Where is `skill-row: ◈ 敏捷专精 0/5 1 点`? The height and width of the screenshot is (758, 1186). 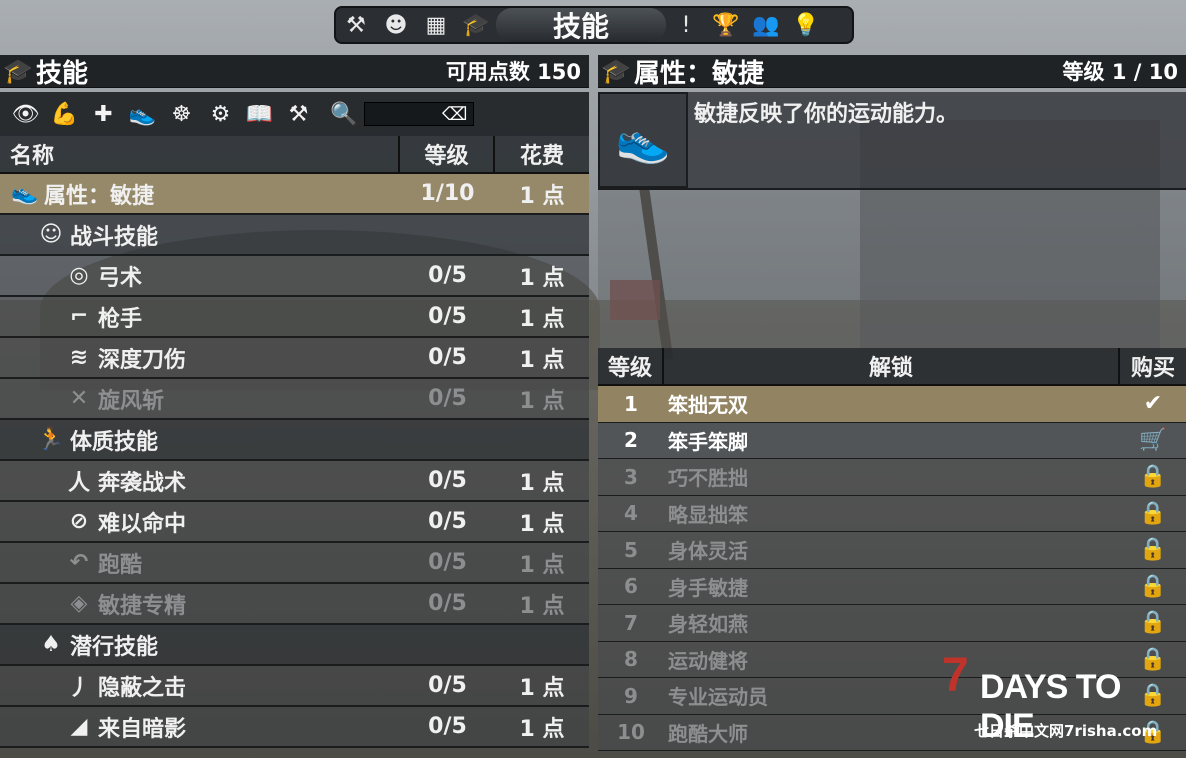 skill-row: ◈ 敏捷专精 0/5 1 点 is located at coordinates (294, 604).